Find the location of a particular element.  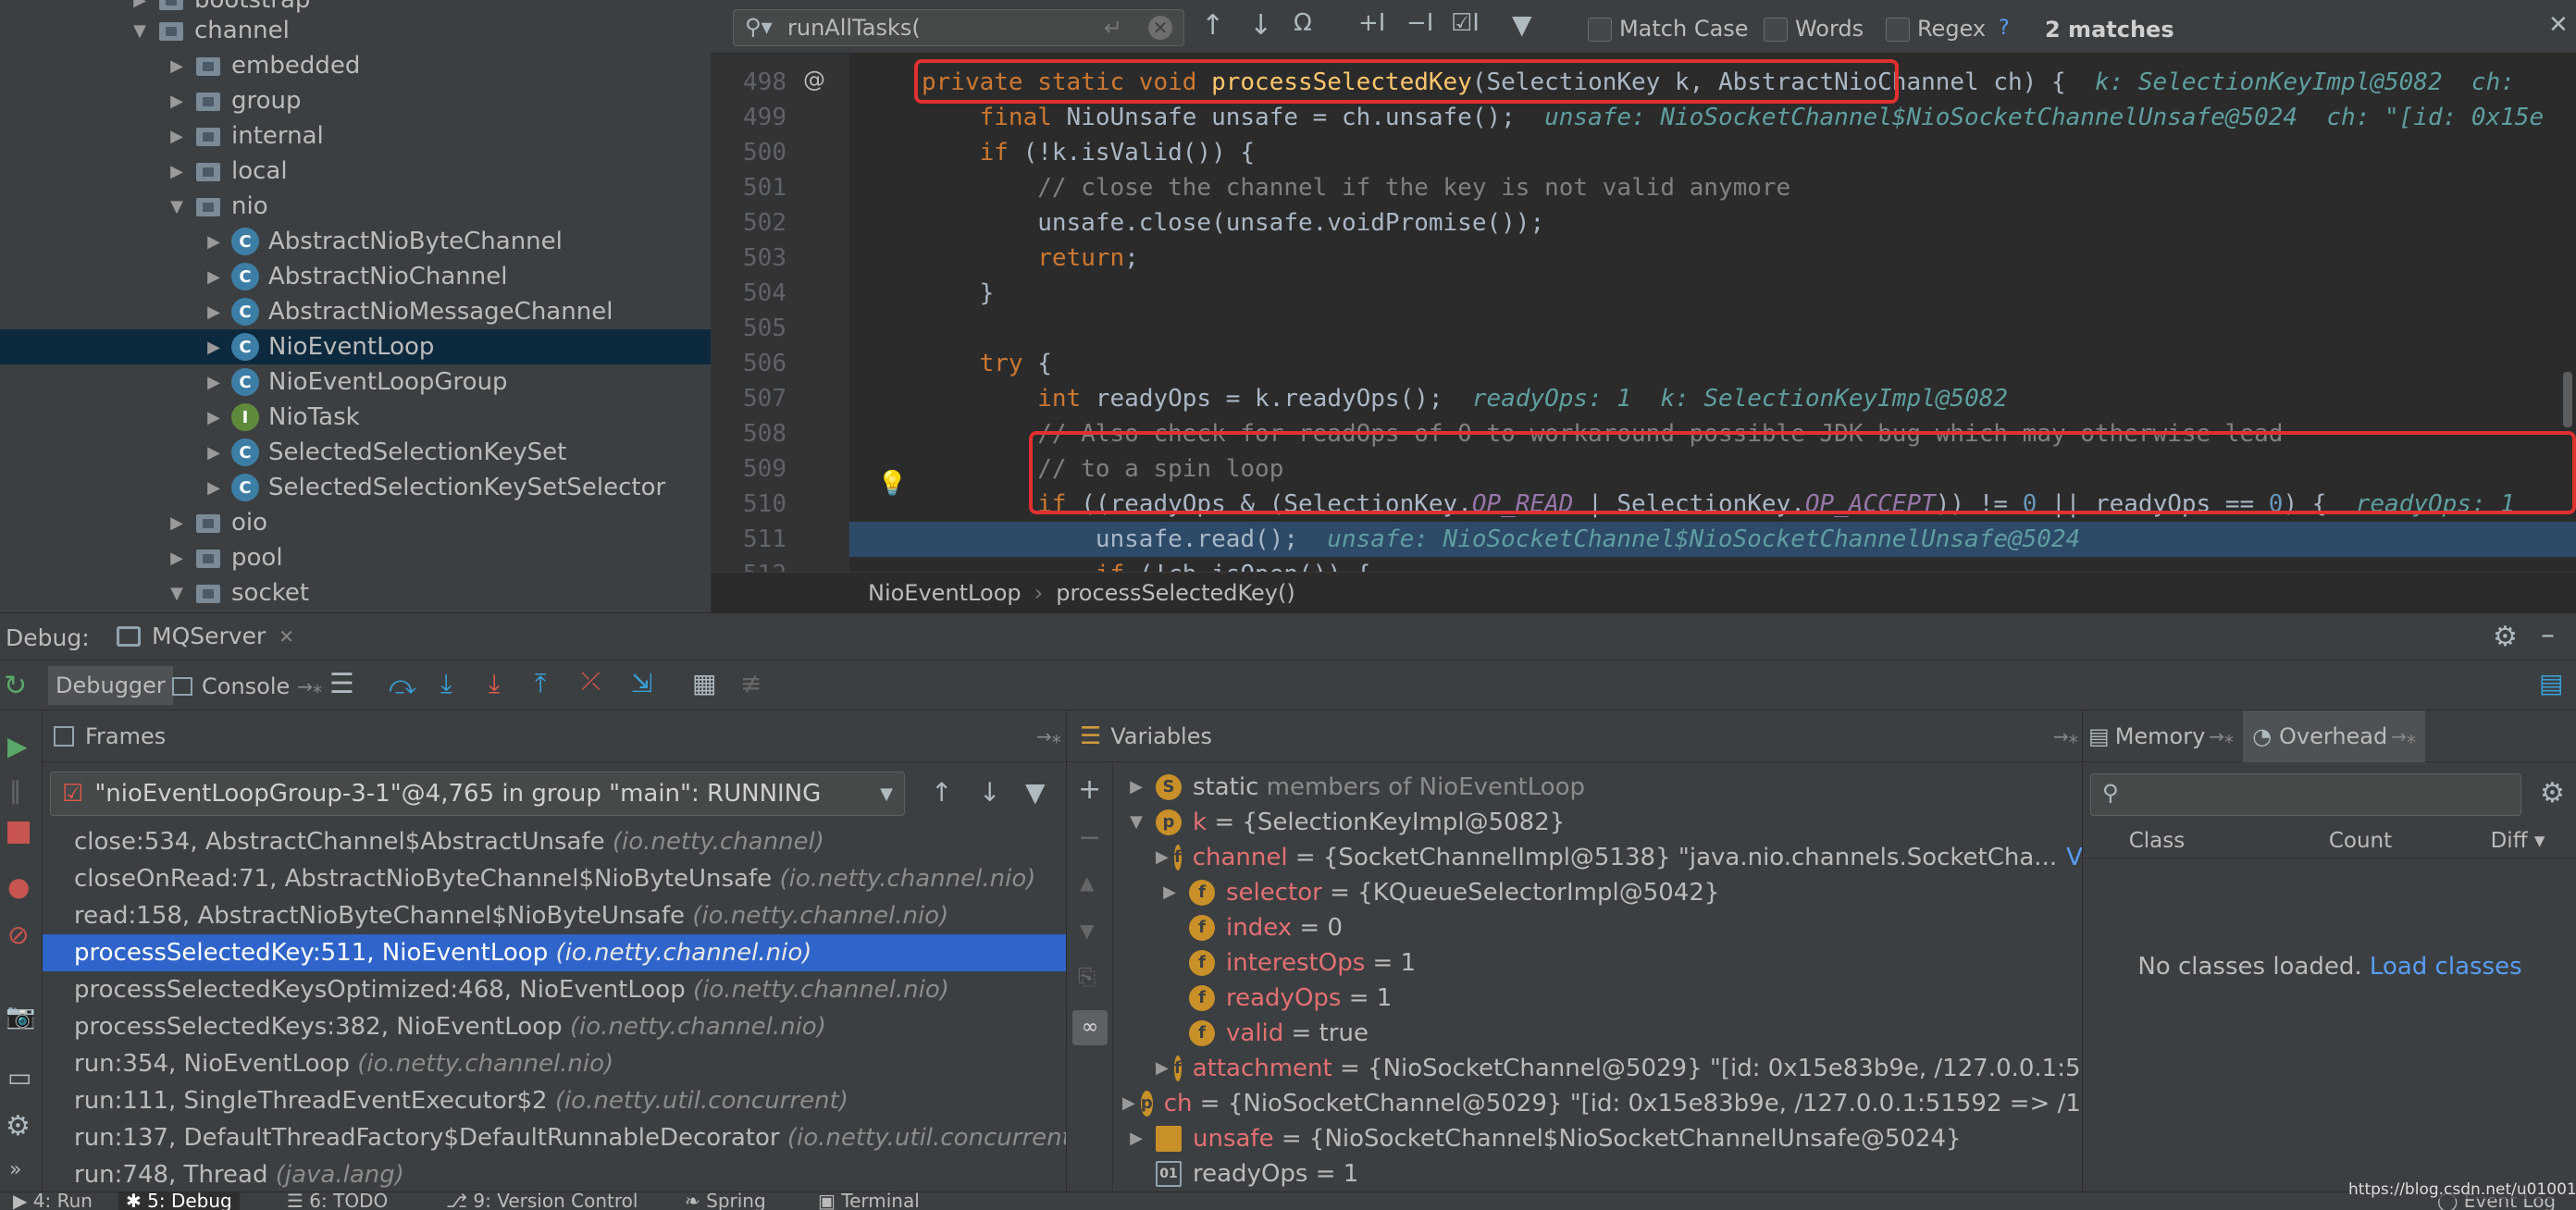

minimize-icon: – is located at coordinates (2548, 635).